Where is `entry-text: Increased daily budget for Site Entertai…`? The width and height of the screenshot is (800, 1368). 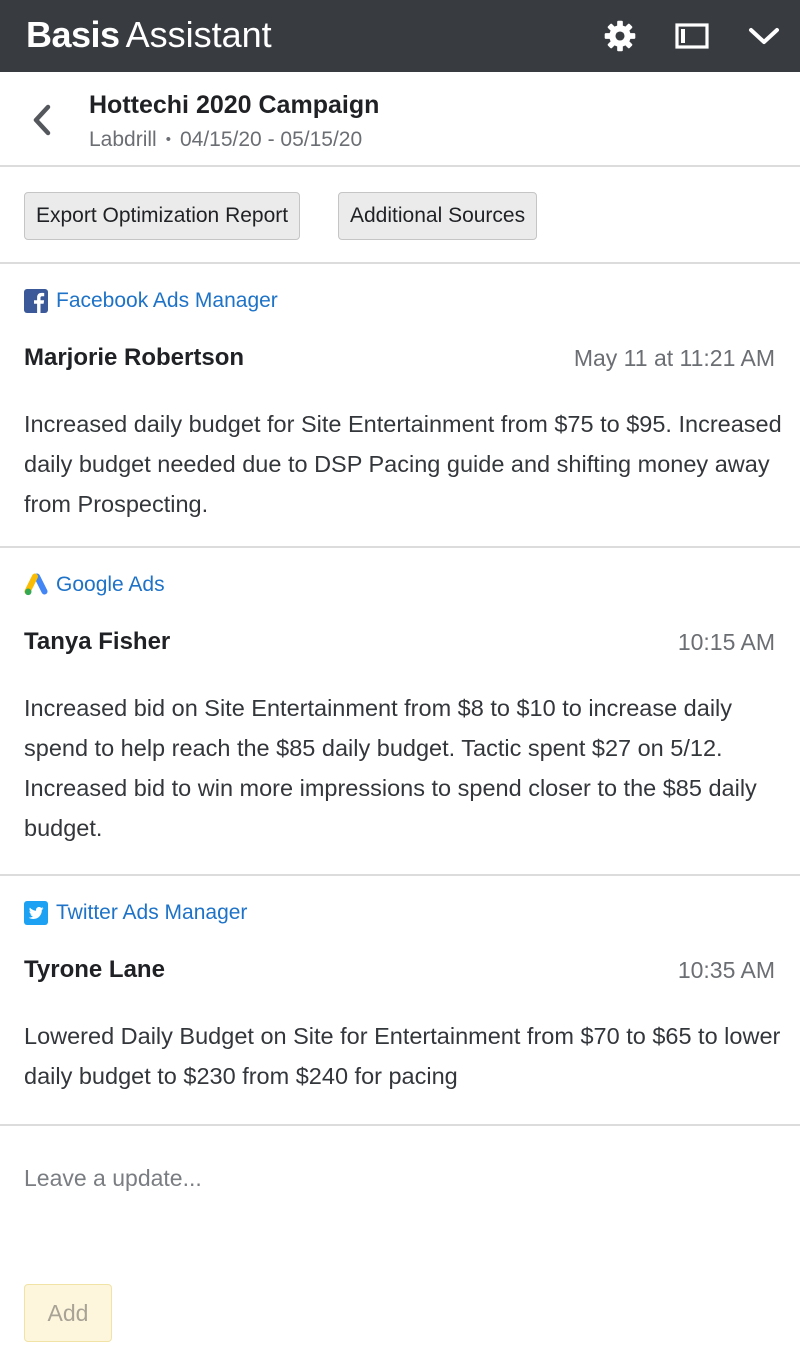 entry-text: Increased daily budget for Site Entertai… is located at coordinates (403, 464).